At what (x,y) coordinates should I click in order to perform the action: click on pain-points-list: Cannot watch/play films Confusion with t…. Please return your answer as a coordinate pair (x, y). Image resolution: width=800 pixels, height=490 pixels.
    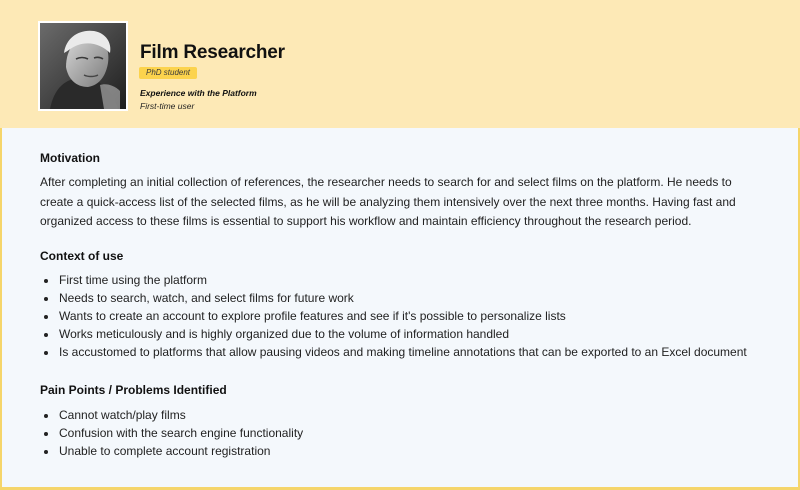
    Looking at the image, I should click on (419, 433).